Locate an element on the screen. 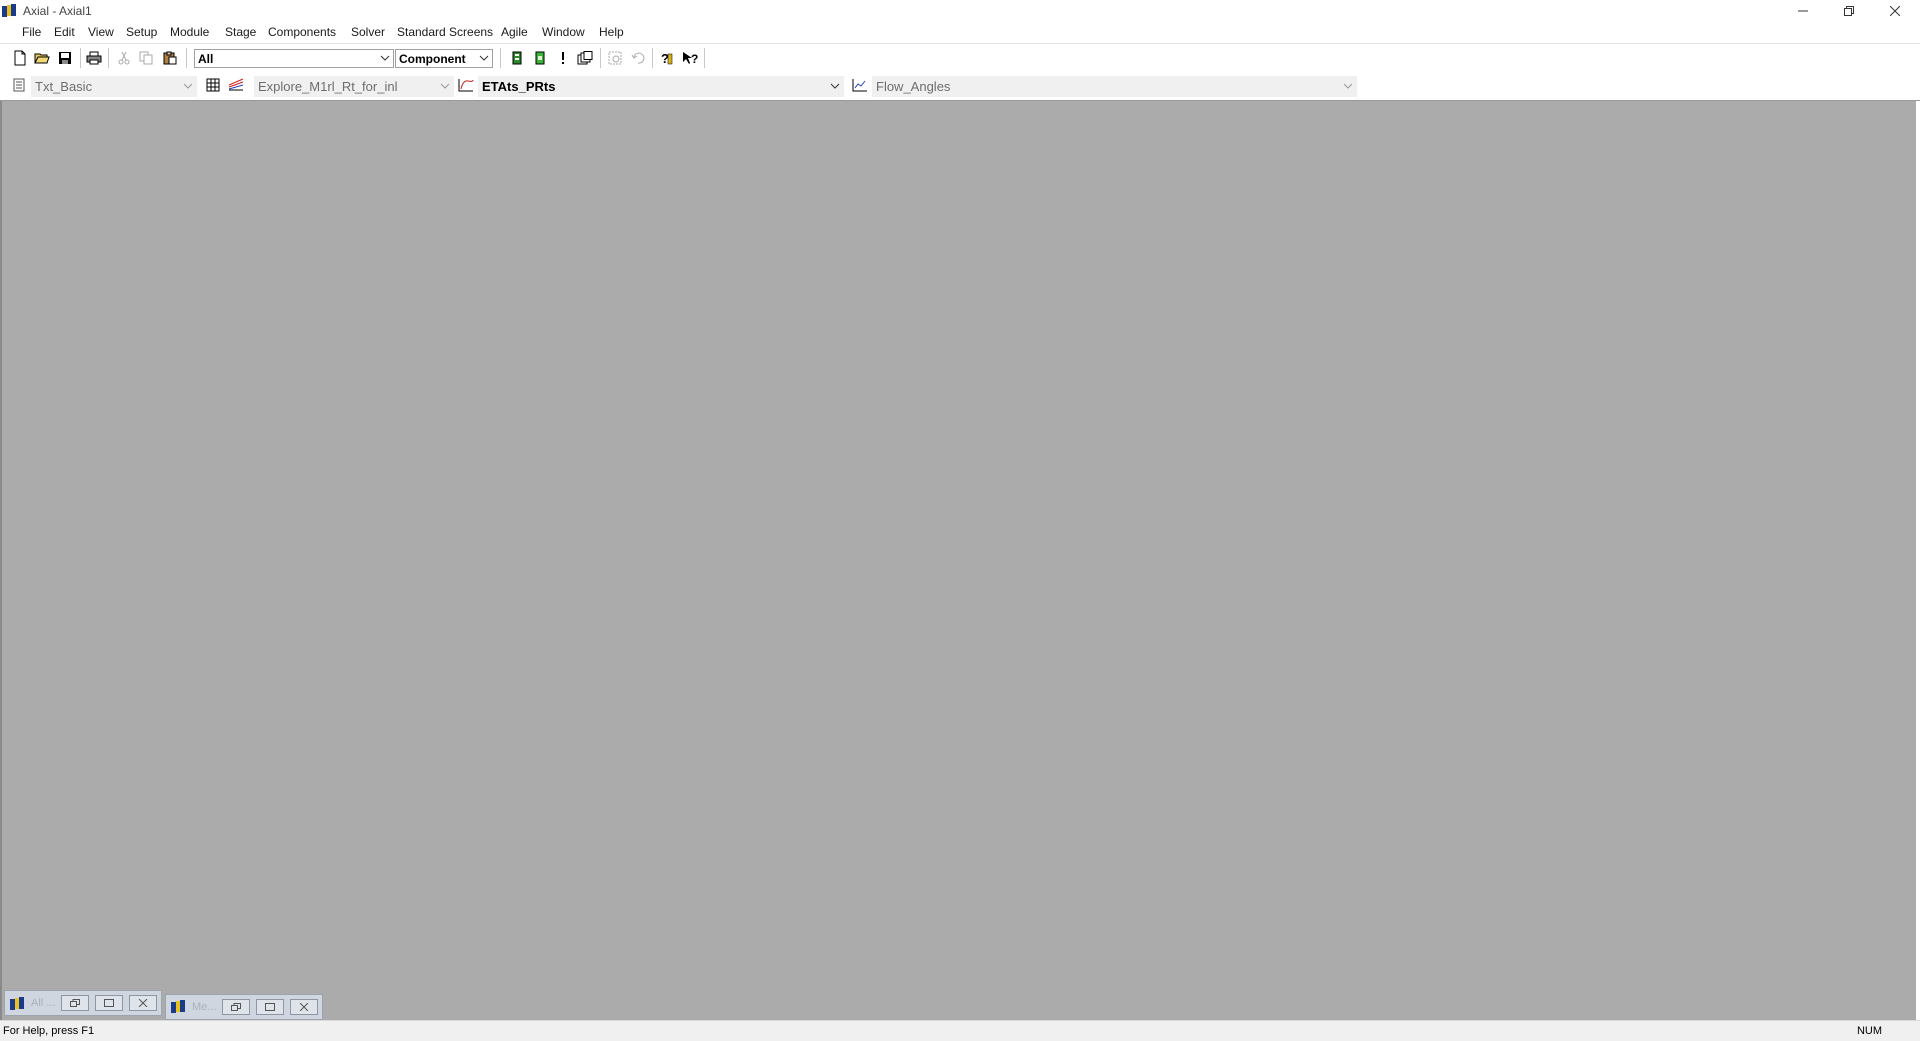 The height and width of the screenshot is (1041, 1920). help-question-icon: ? is located at coordinates (667, 58).